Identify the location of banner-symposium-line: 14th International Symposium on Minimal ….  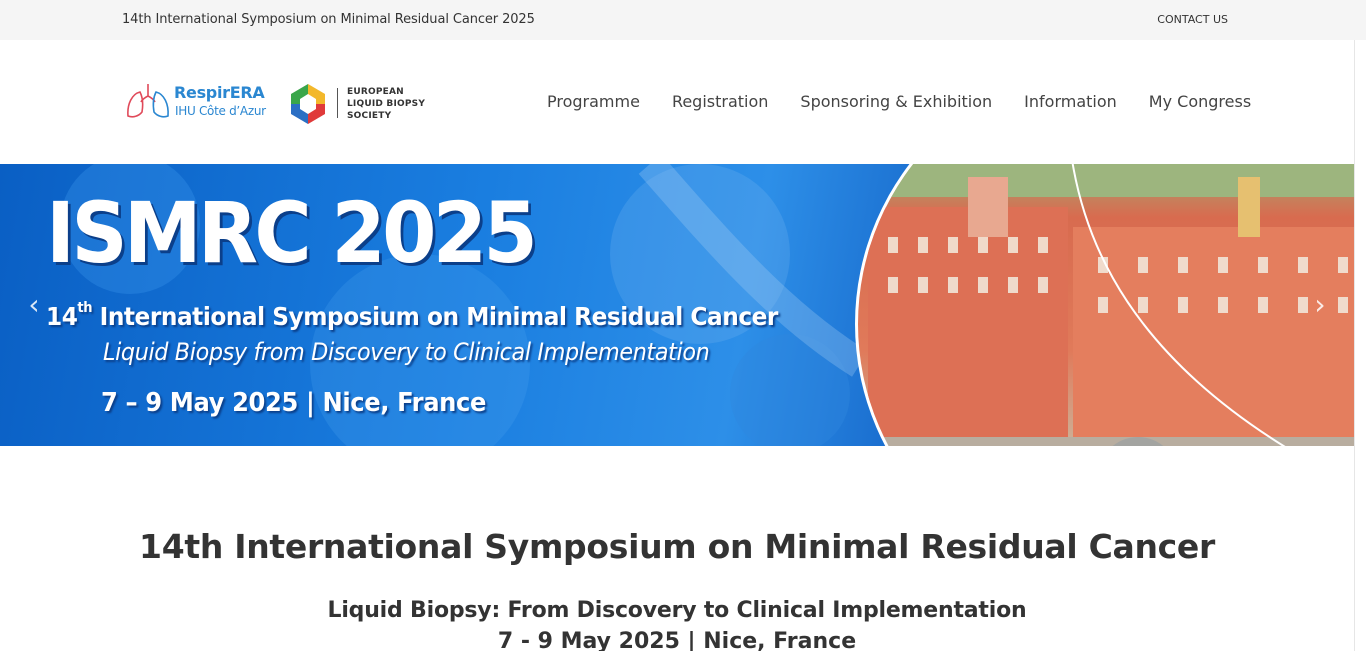
(412, 315).